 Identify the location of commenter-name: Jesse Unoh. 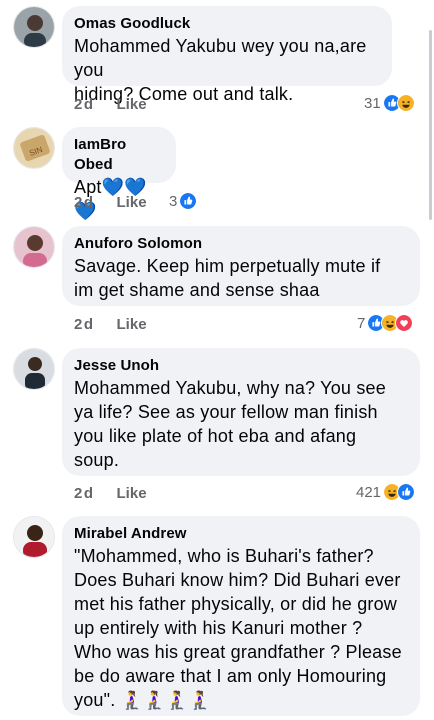
(241, 366).